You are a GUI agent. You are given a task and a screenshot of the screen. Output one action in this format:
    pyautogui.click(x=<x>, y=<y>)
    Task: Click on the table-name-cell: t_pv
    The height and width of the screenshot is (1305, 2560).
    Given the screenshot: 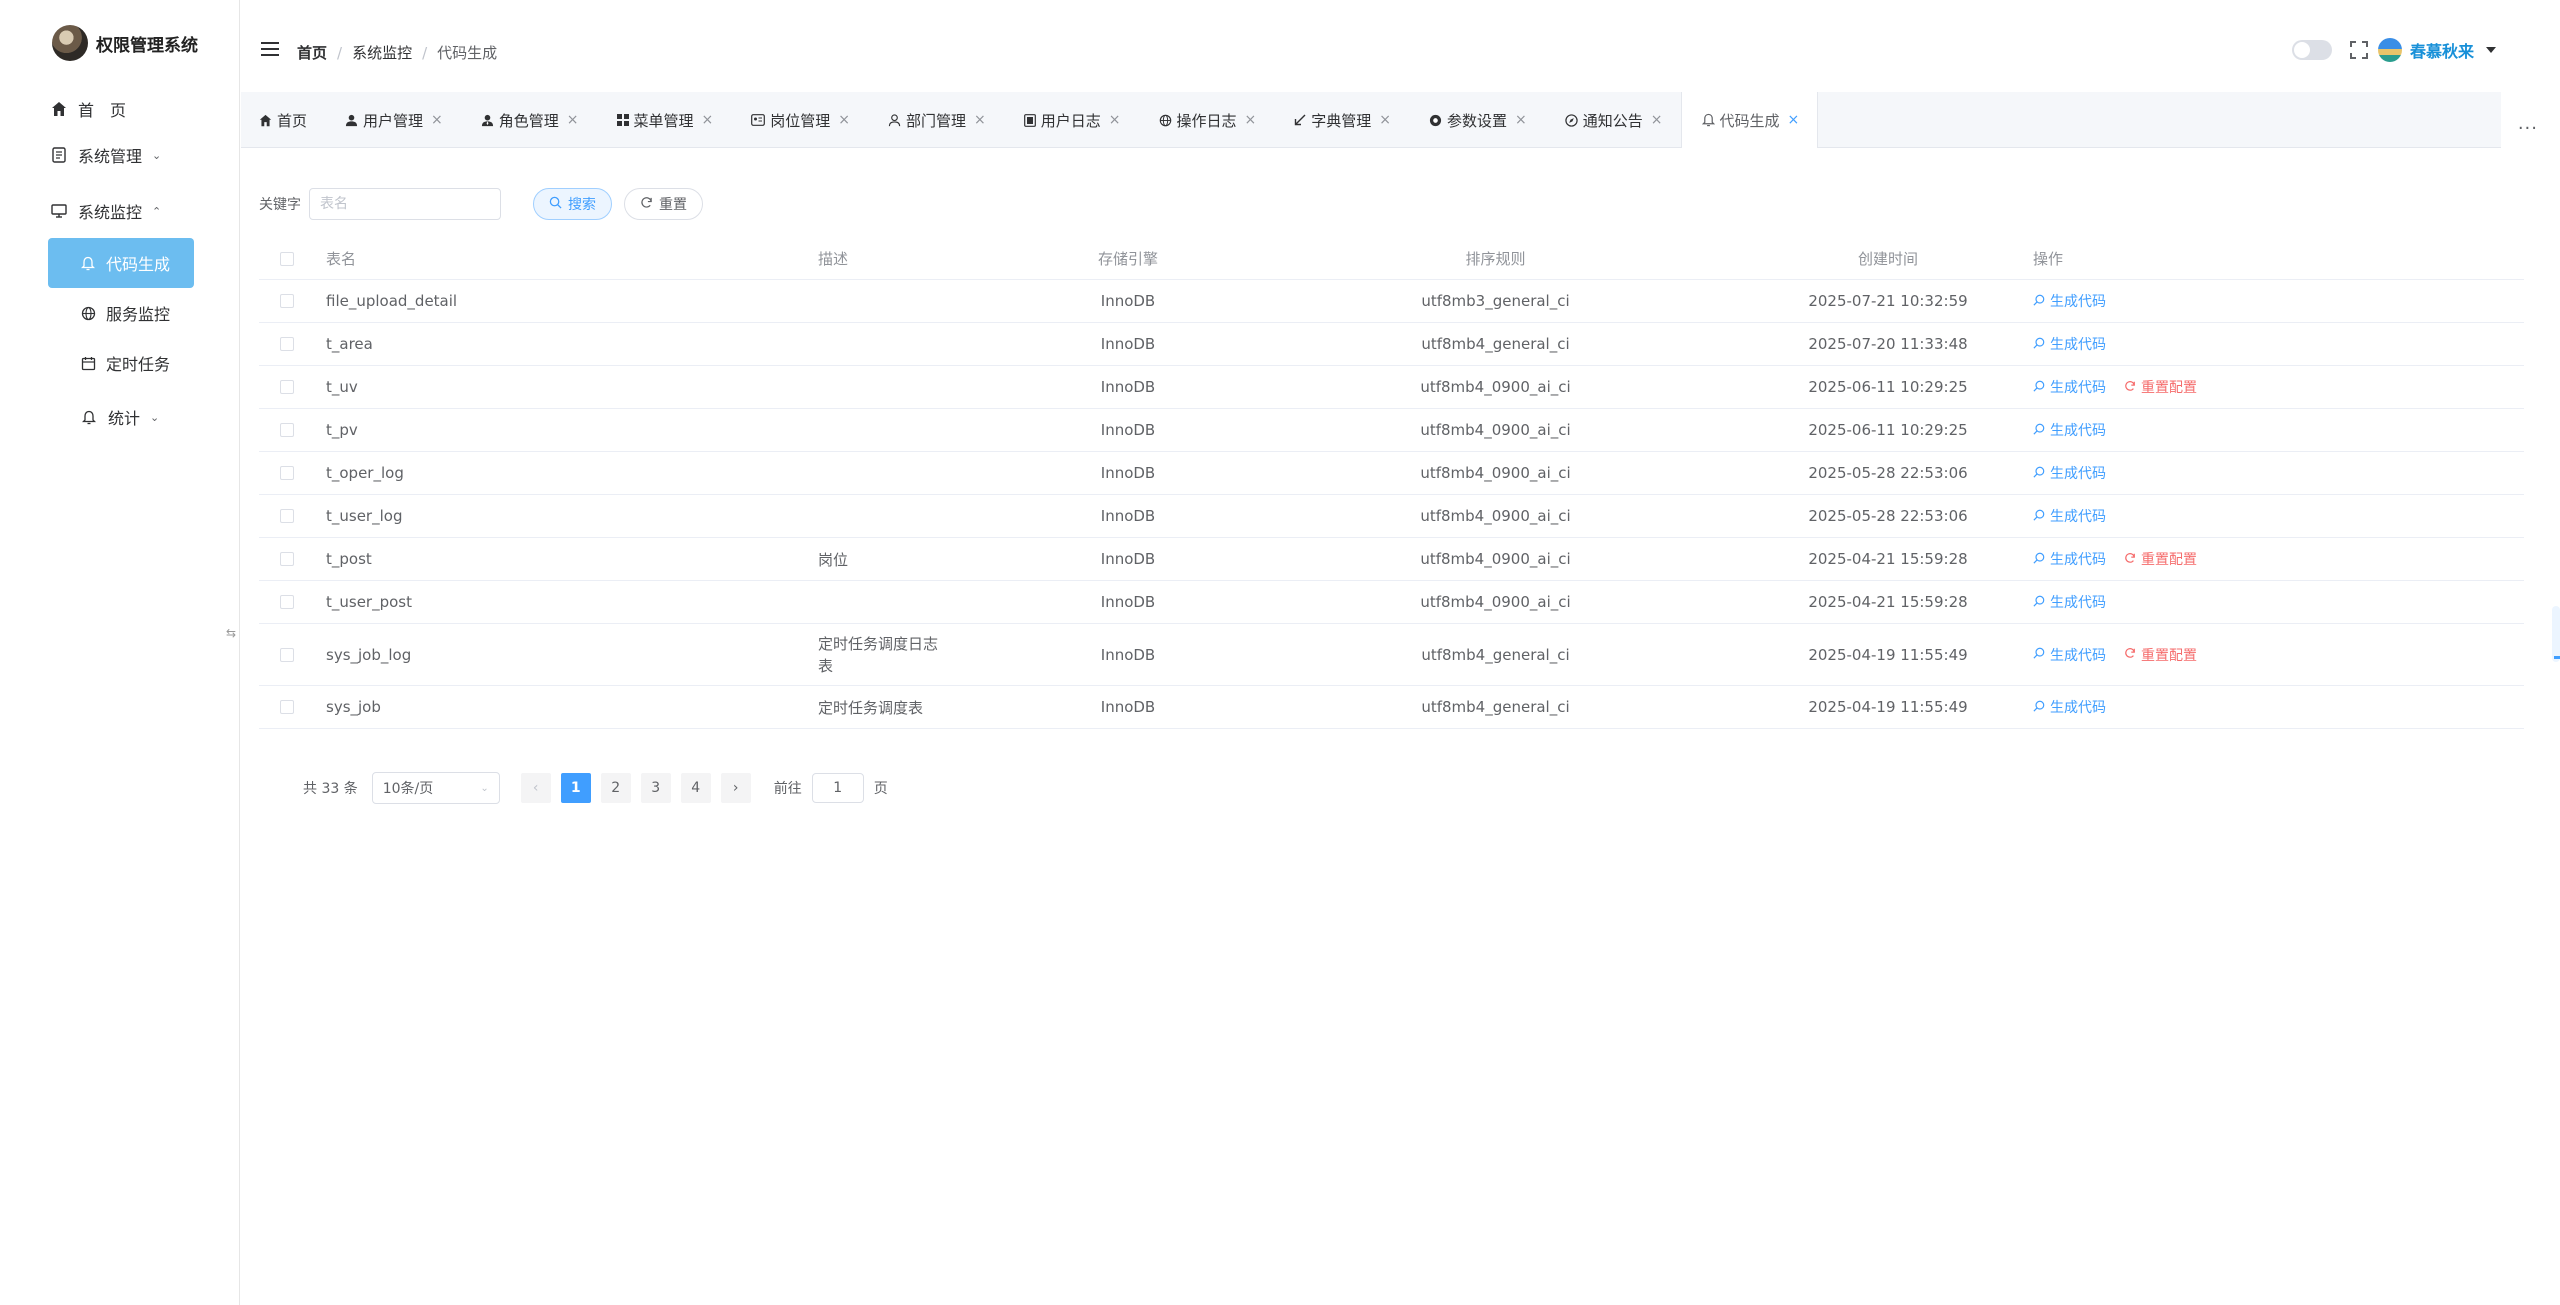 What is the action you would take?
    pyautogui.click(x=342, y=430)
    